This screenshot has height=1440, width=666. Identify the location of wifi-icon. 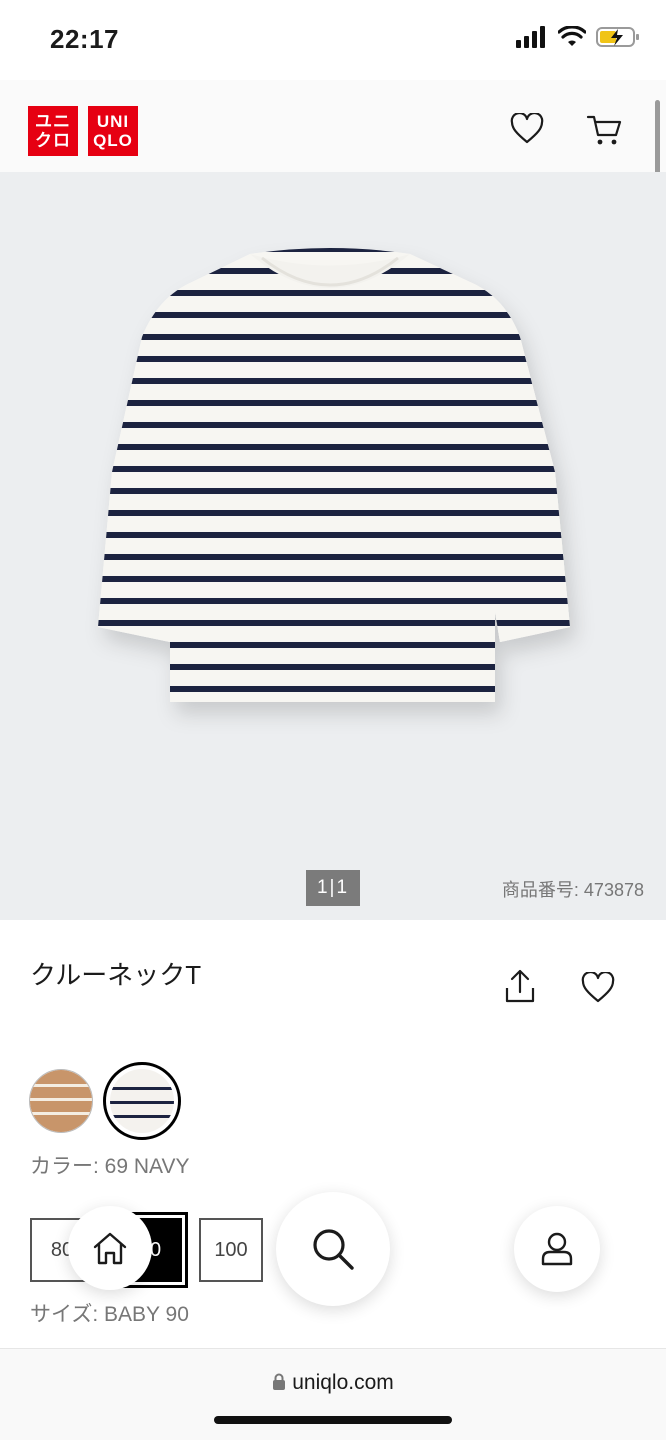
(572, 36).